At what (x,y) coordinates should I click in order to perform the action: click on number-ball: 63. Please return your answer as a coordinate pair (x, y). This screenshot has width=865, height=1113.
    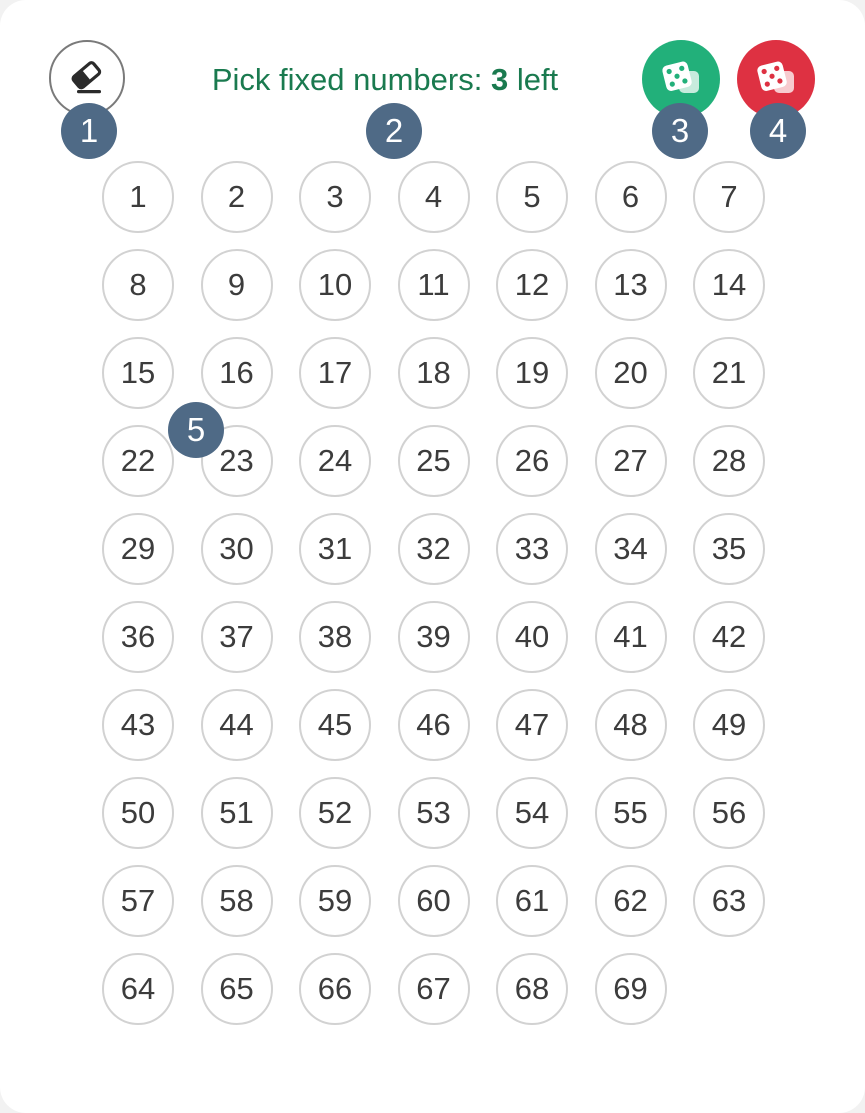
    Looking at the image, I should click on (729, 901).